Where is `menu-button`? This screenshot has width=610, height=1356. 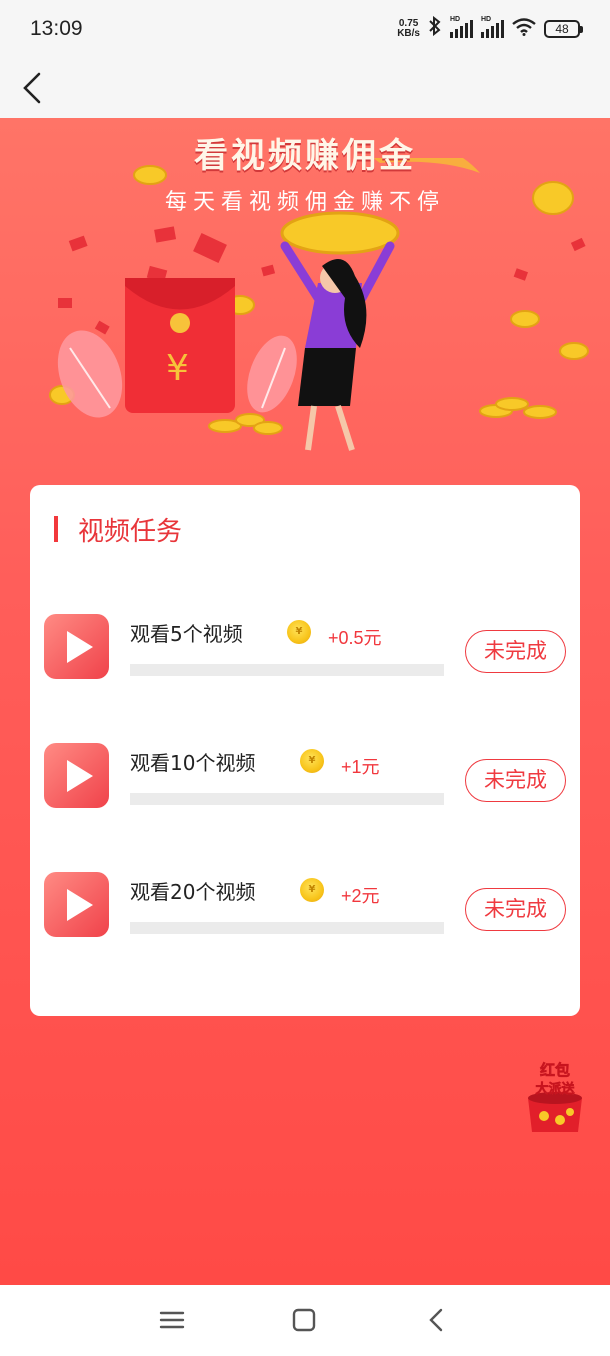 menu-button is located at coordinates (172, 1320).